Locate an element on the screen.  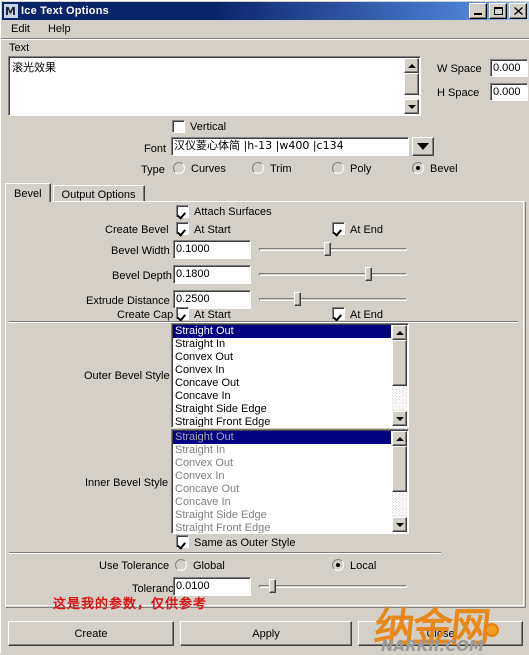
extrude-distance-slider is located at coordinates (333, 299).